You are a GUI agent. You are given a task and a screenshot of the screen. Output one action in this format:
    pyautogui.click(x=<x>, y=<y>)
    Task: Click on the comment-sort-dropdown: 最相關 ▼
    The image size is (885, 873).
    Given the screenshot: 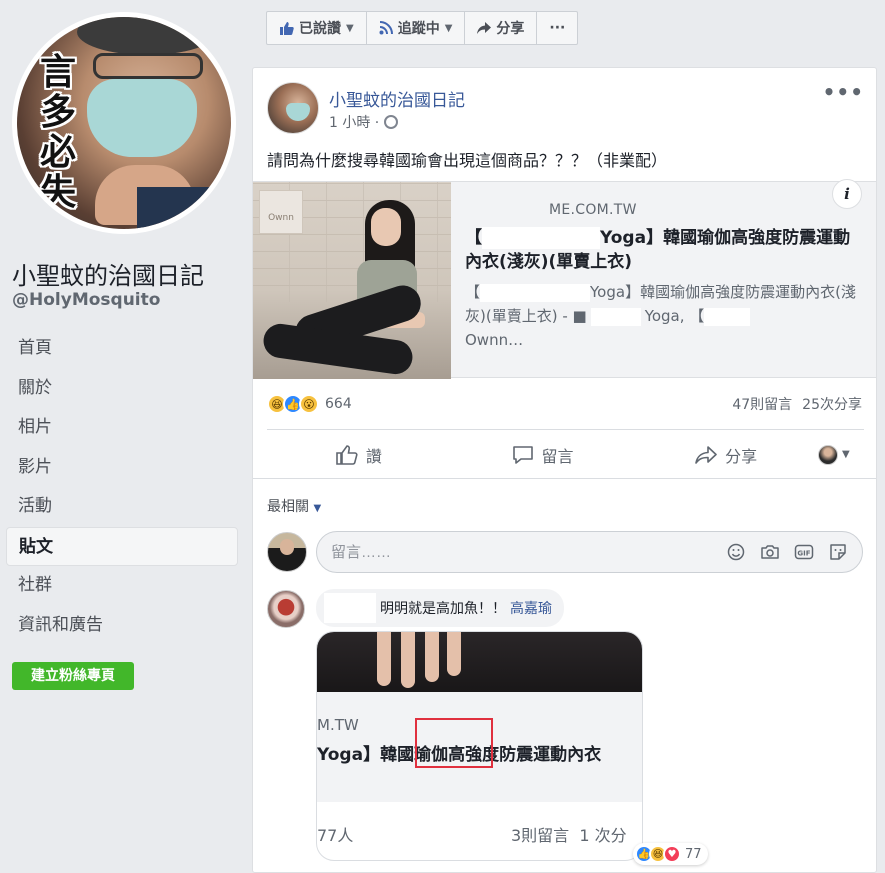 What is the action you would take?
    pyautogui.click(x=294, y=506)
    